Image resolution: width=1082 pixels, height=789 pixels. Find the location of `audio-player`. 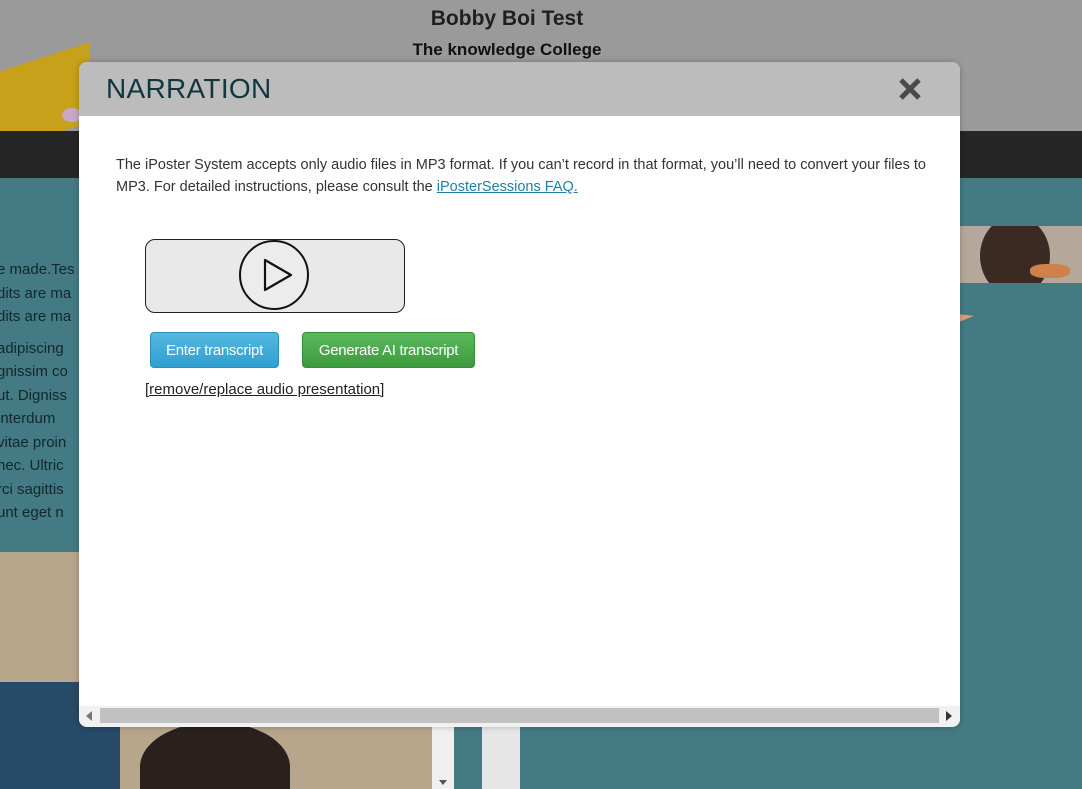

audio-player is located at coordinates (275, 276).